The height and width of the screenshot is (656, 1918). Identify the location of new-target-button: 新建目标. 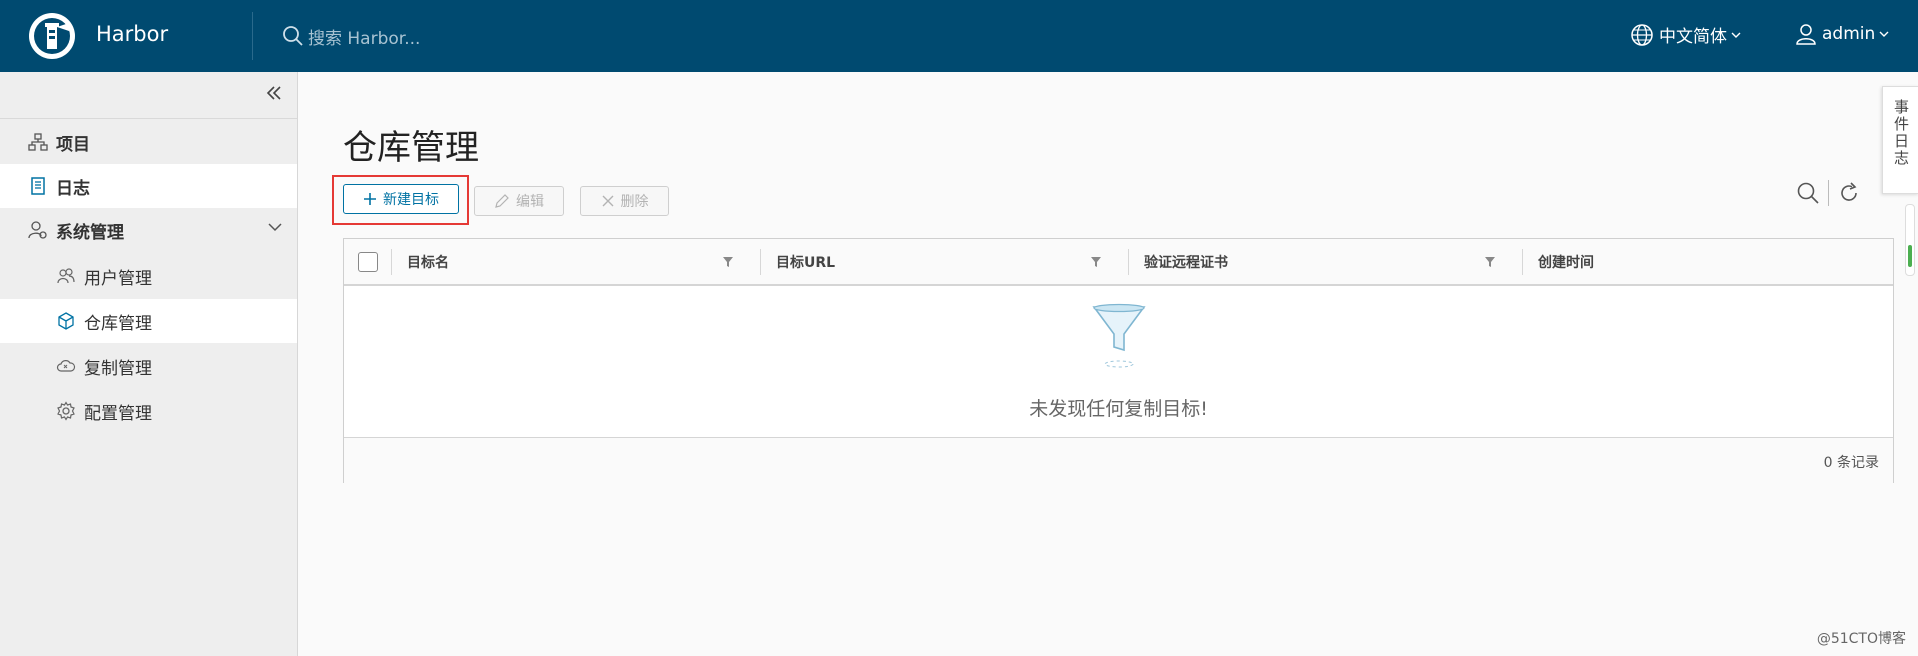
(401, 199).